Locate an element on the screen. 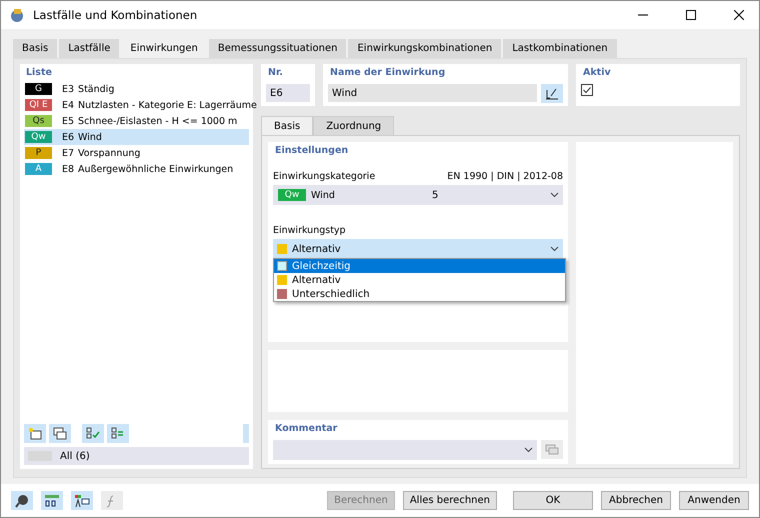 The image size is (760, 518). field-label: Nr. is located at coordinates (275, 73).